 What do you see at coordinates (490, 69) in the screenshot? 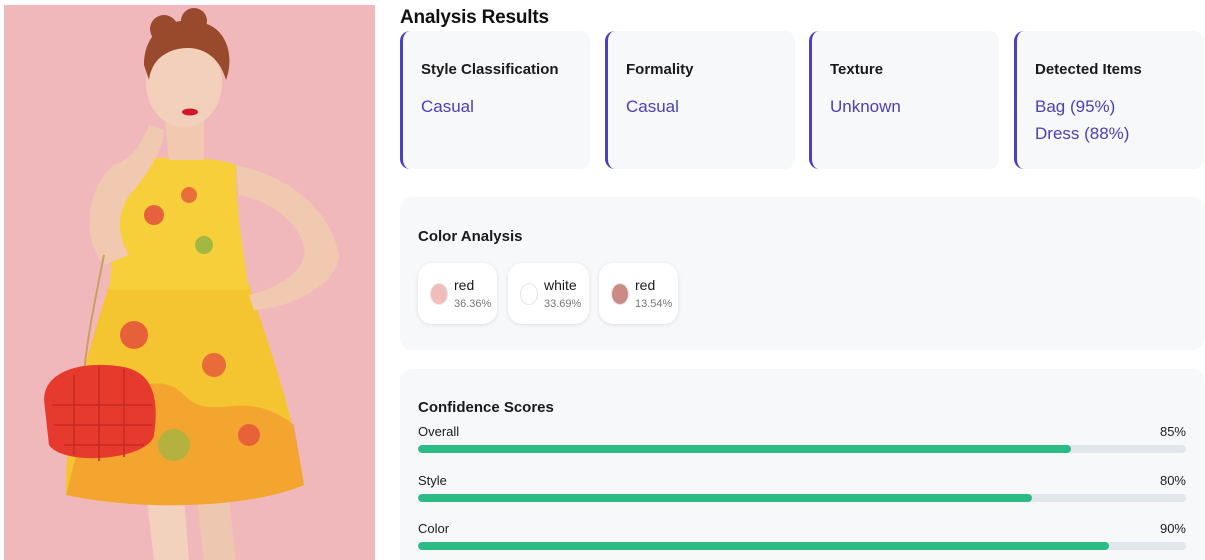
I see `card-label: Style Classification` at bounding box center [490, 69].